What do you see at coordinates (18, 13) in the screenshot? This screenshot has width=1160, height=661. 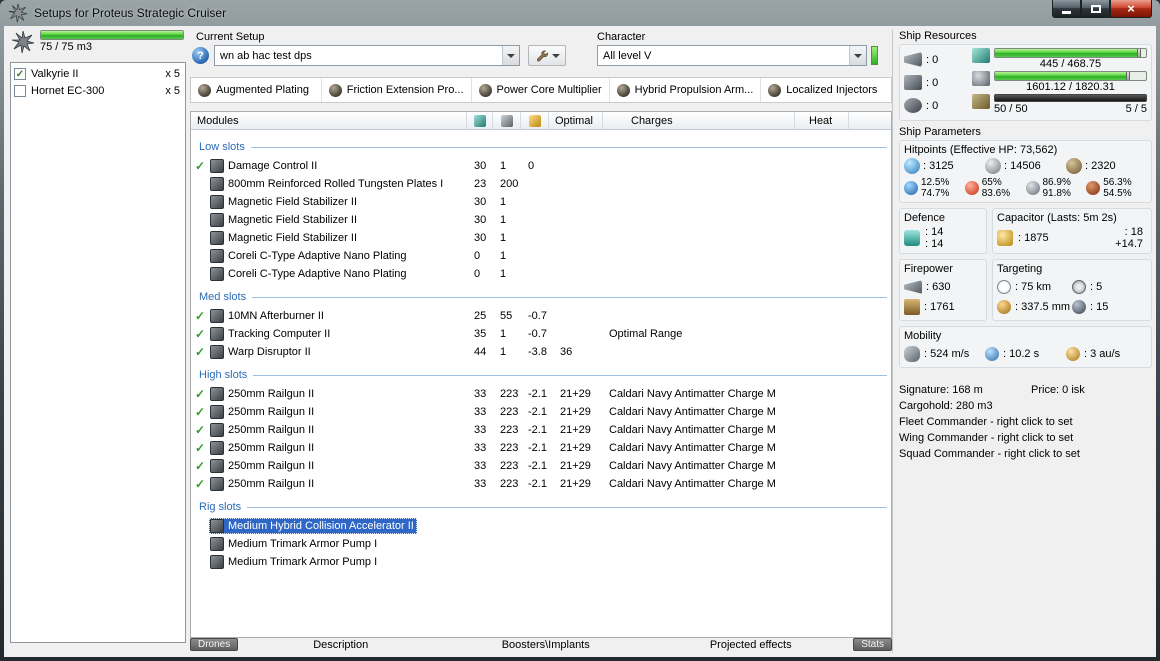 I see `app-icon` at bounding box center [18, 13].